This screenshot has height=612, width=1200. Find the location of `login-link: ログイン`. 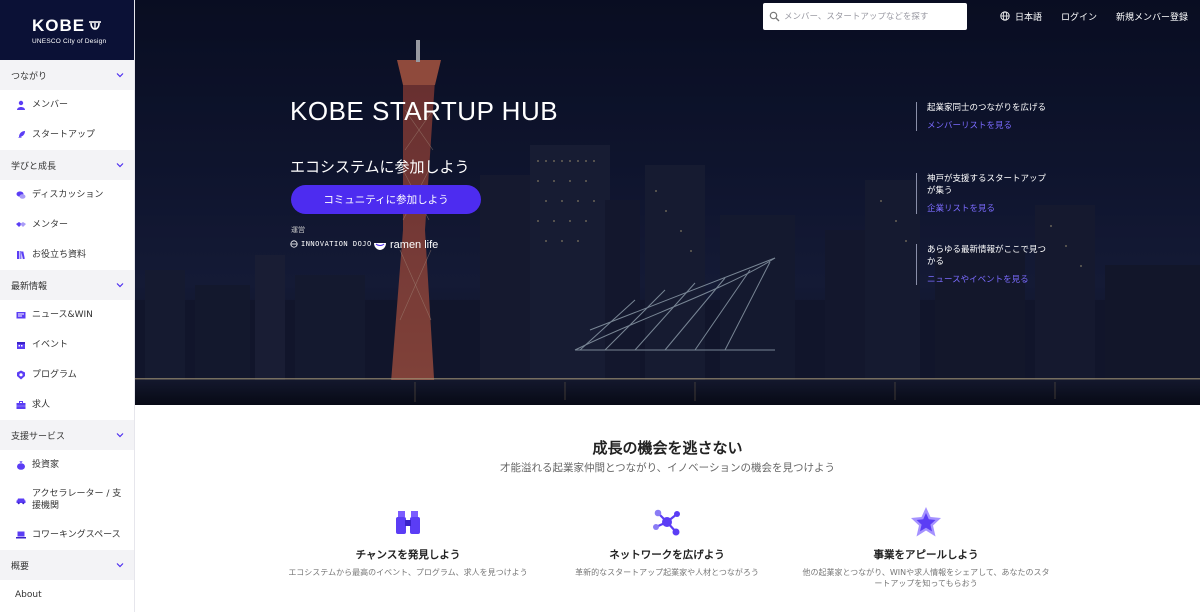

login-link: ログイン is located at coordinates (1079, 16).